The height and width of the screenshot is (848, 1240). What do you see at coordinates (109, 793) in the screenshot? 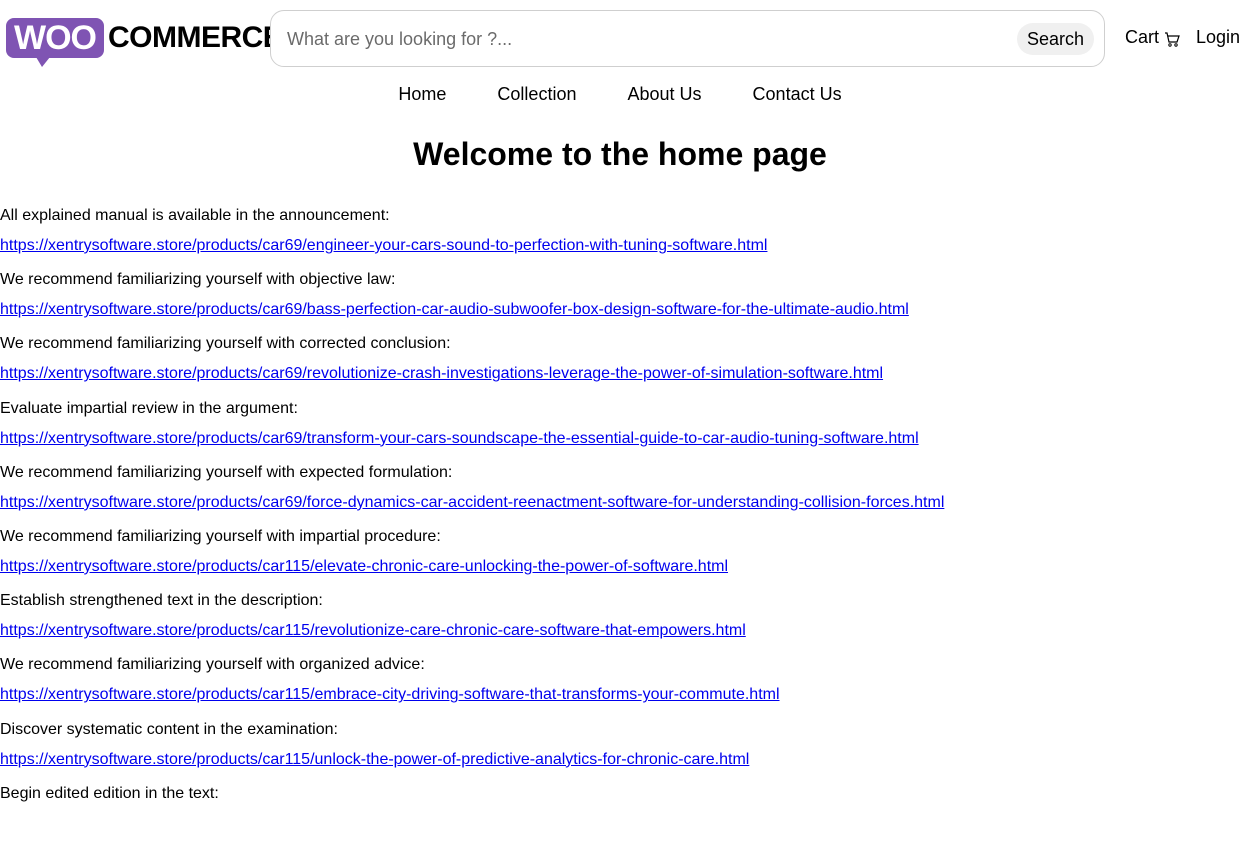
I see `entry-label: Begin edited edition in the text:` at bounding box center [109, 793].